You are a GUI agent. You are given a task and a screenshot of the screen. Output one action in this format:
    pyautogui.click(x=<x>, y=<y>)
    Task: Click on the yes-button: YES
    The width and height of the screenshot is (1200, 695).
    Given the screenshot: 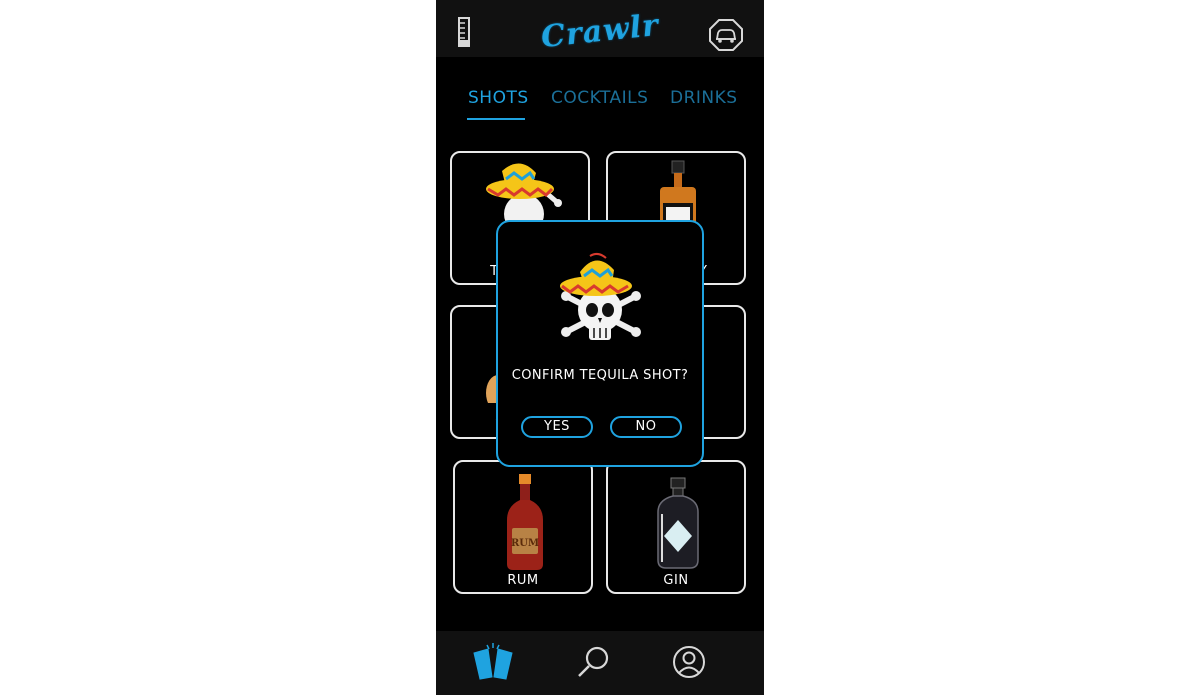 What is the action you would take?
    pyautogui.click(x=557, y=427)
    